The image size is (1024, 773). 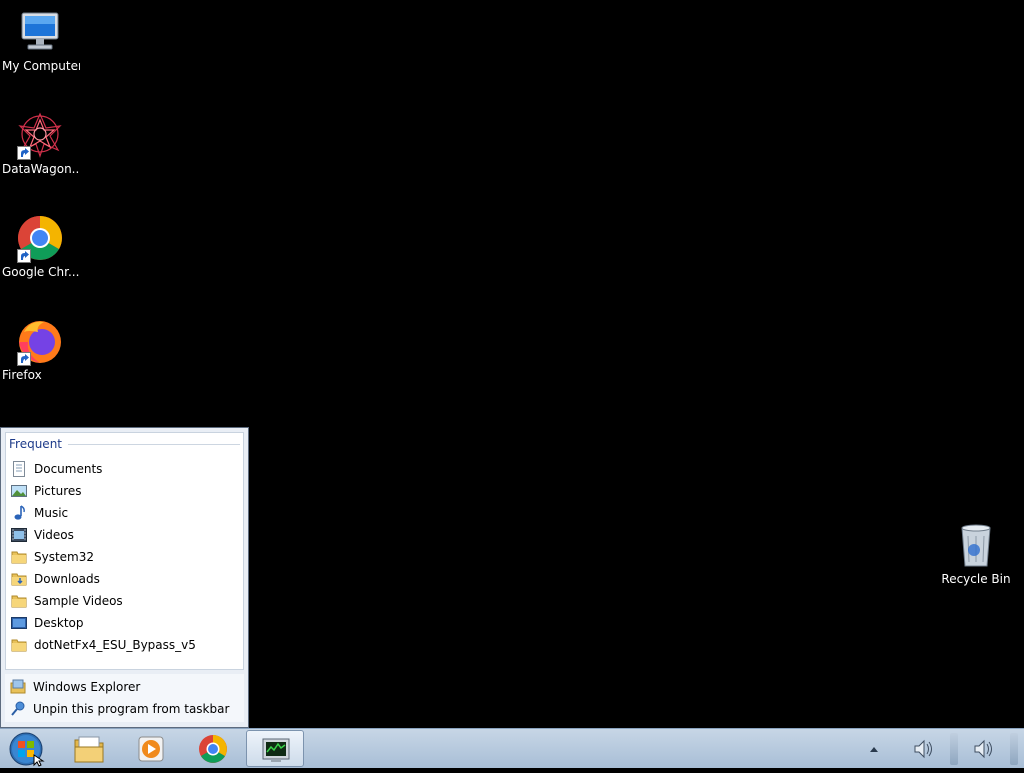 What do you see at coordinates (131, 709) in the screenshot?
I see `jump-list-task-label: Unpin this program from taskbar` at bounding box center [131, 709].